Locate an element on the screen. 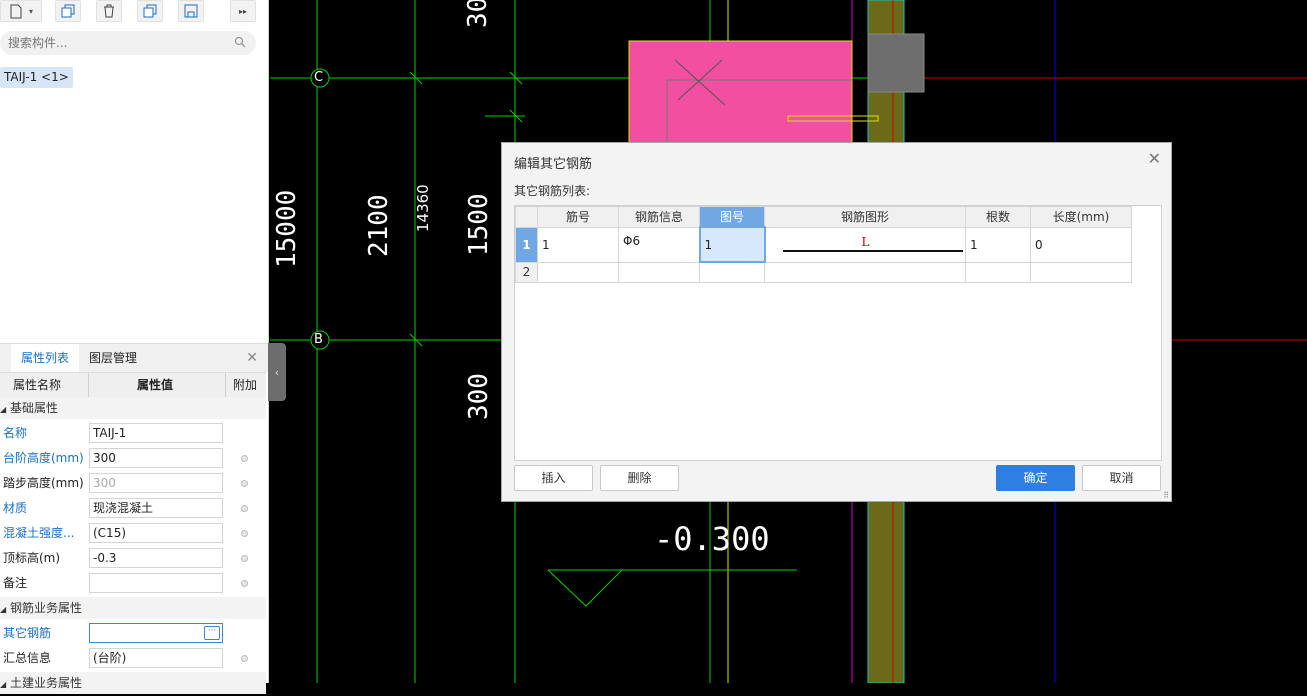  col-figure-no: 图号 is located at coordinates (732, 217).